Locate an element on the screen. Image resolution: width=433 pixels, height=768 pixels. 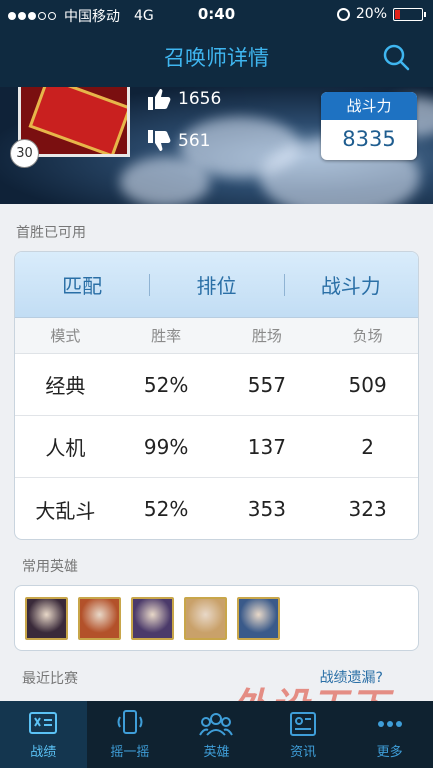
cell-losses: 323 is located at coordinates (367, 509).